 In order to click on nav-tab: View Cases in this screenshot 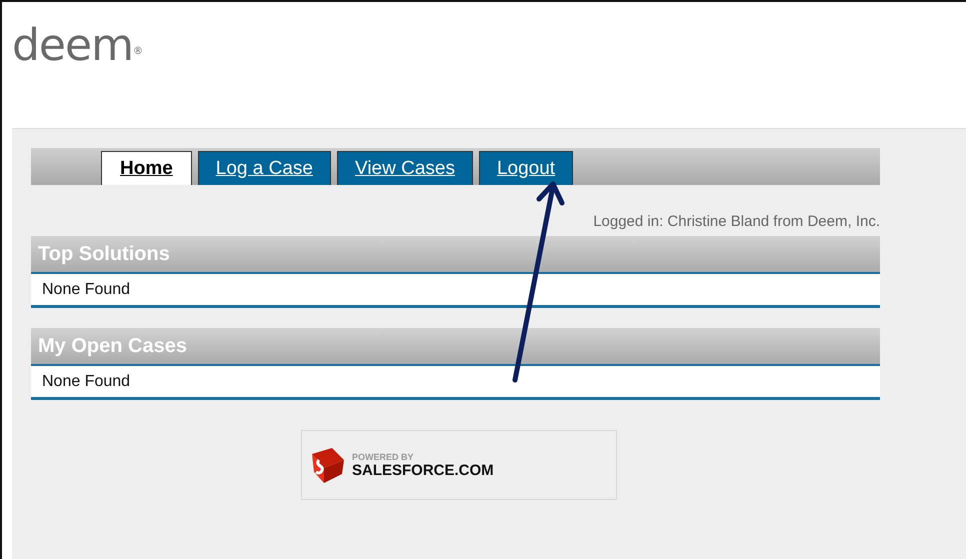, I will do `click(404, 168)`.